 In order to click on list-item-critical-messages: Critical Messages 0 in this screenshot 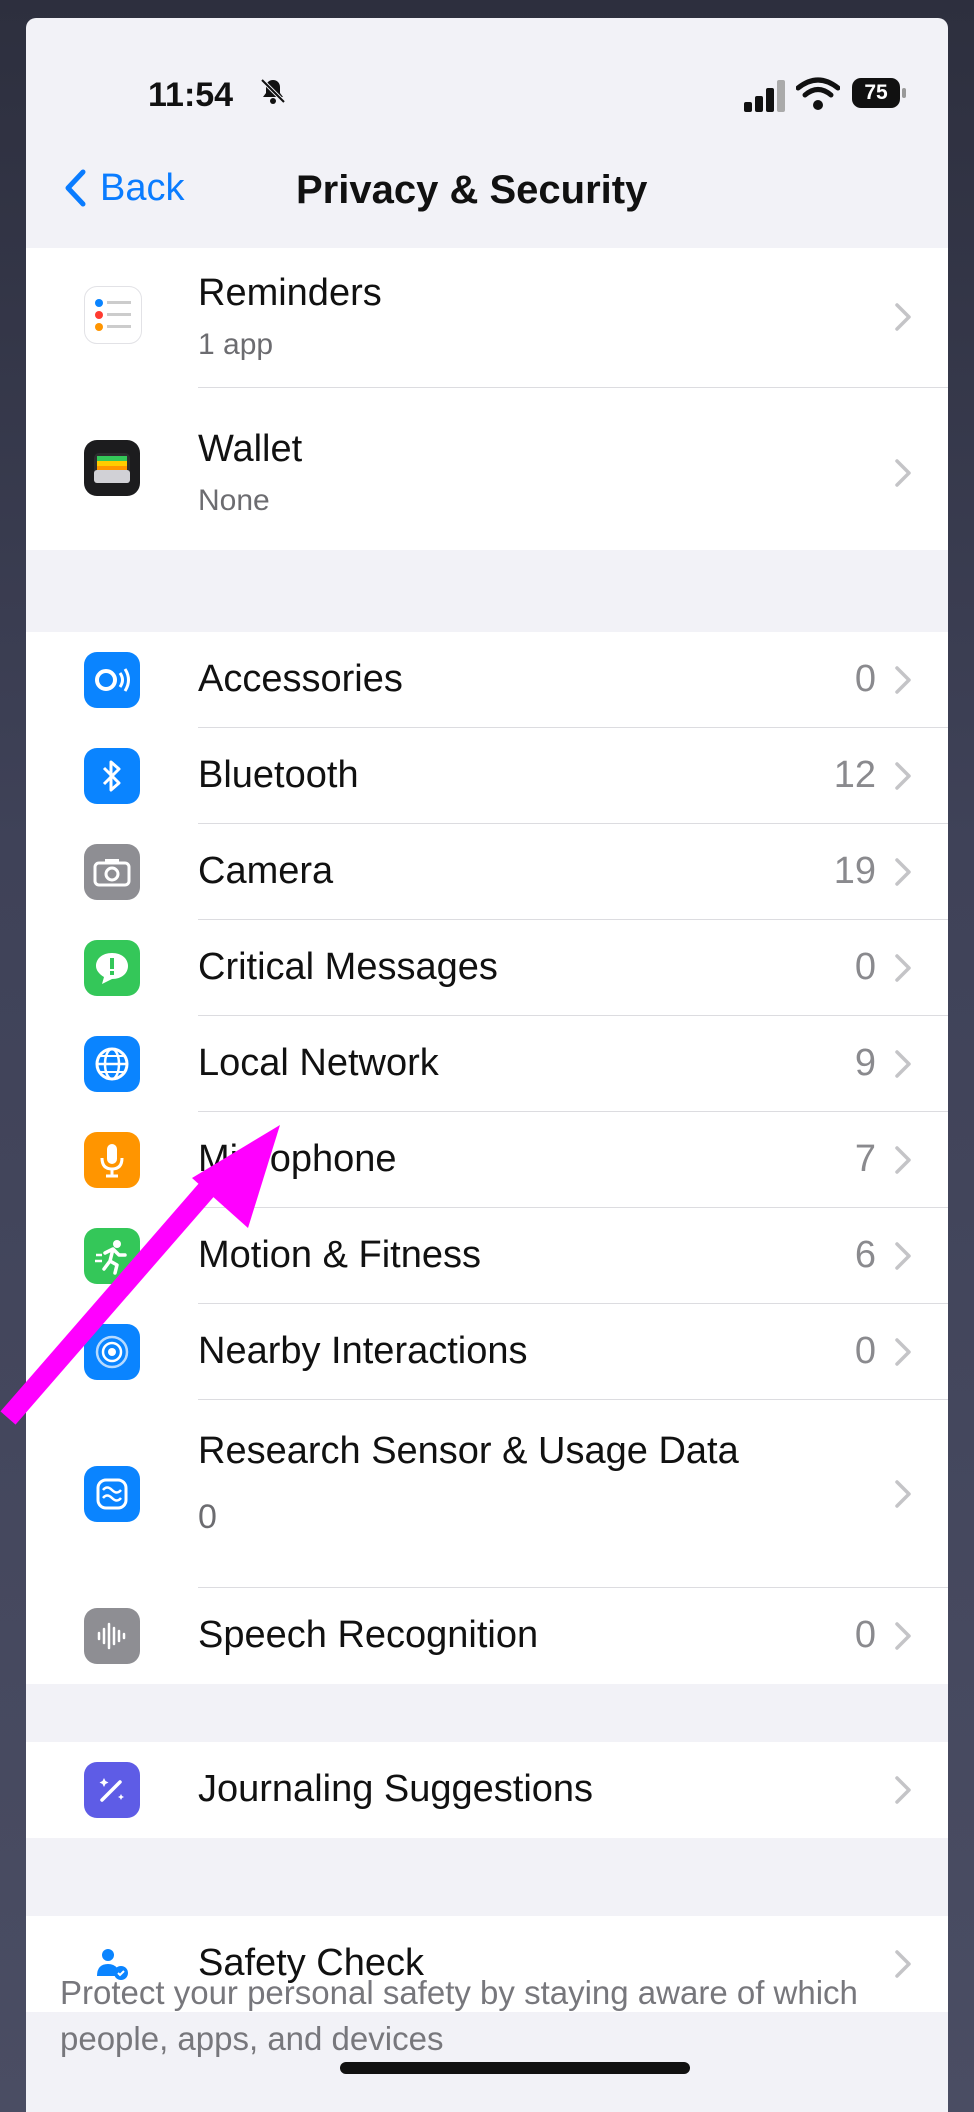, I will do `click(487, 968)`.